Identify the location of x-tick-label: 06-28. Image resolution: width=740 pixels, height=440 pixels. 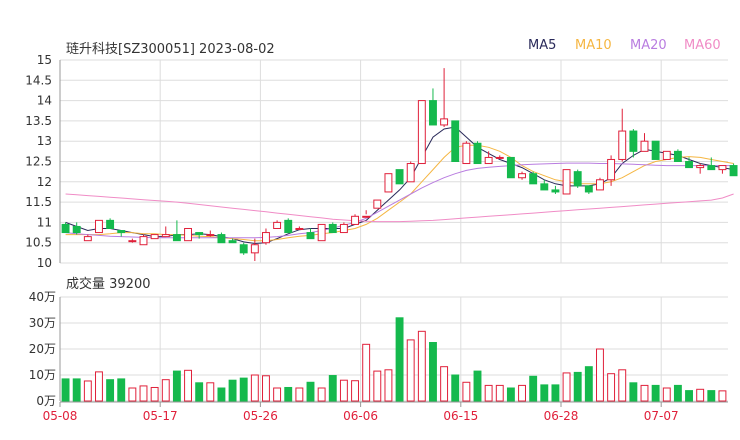
(561, 416).